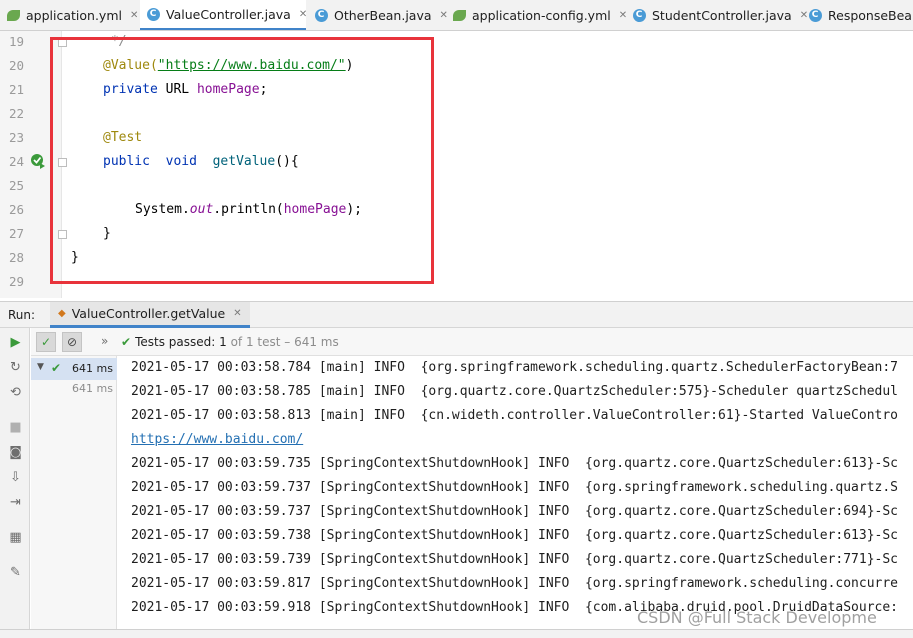 The image size is (913, 638). I want to click on line-number: 26, so click(16, 209).